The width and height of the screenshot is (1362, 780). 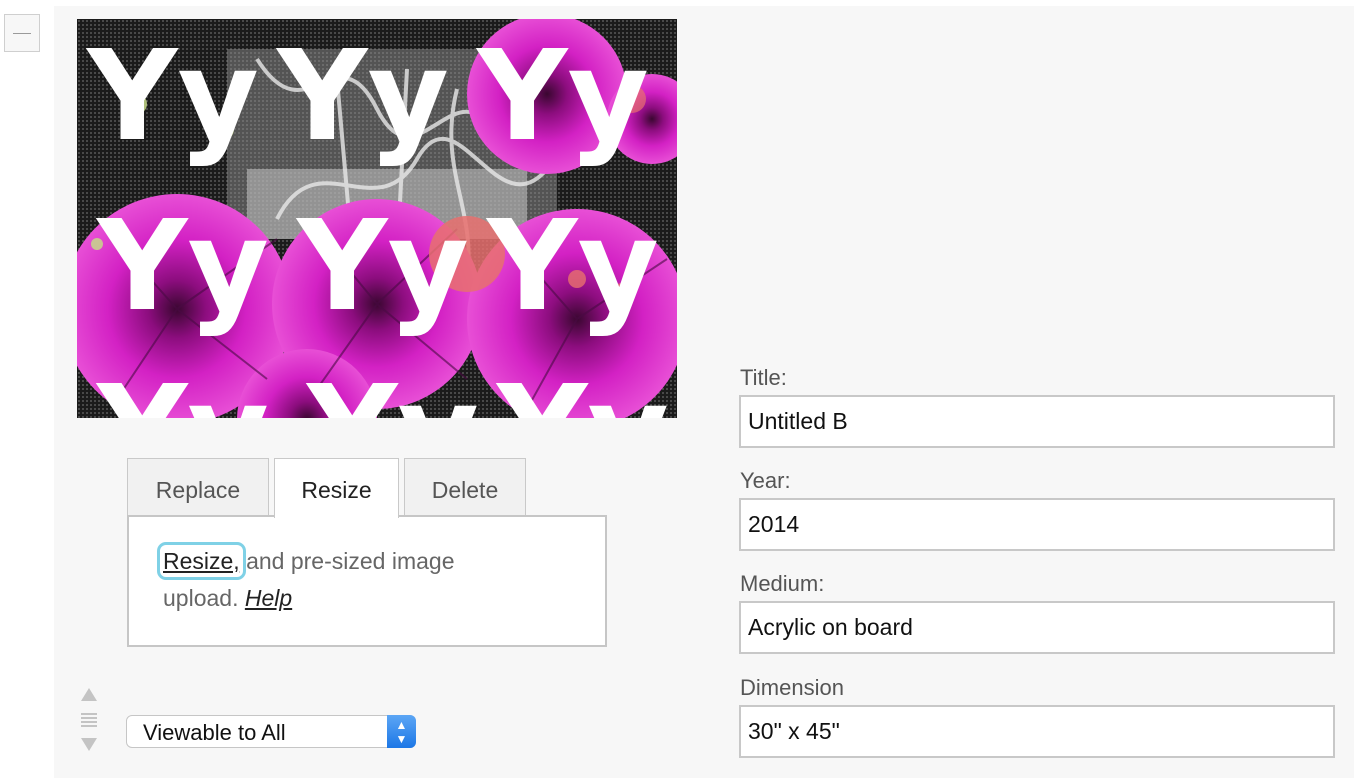 I want to click on tab-panel-text: Resize, and pre-sized image upload. Help, so click(x=340, y=579).